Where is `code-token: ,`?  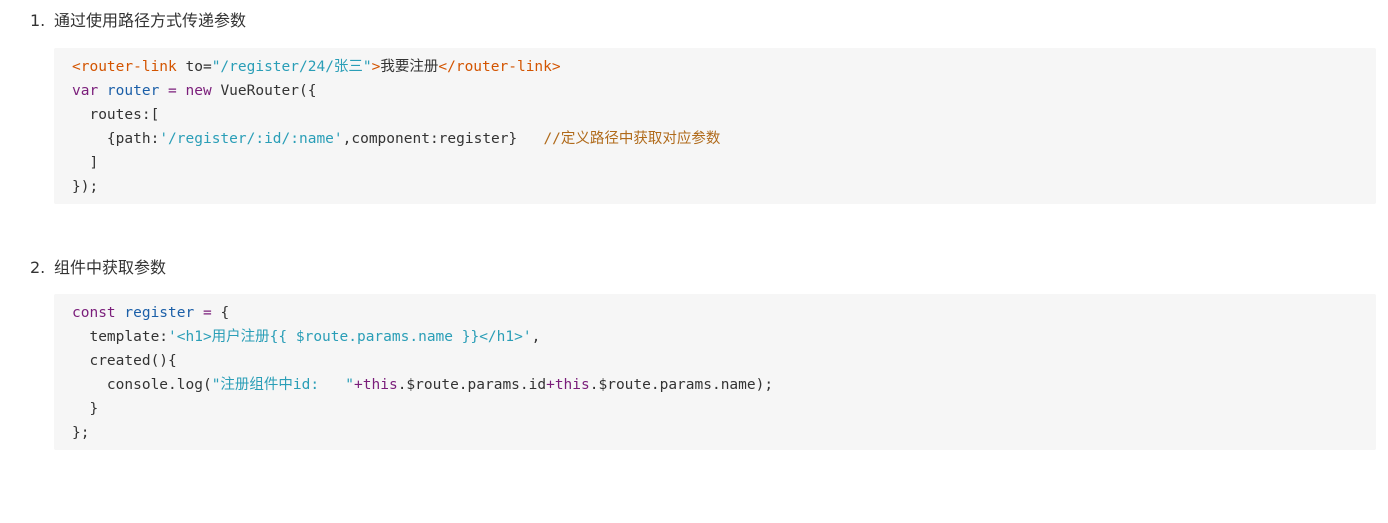
code-token: , is located at coordinates (536, 337).